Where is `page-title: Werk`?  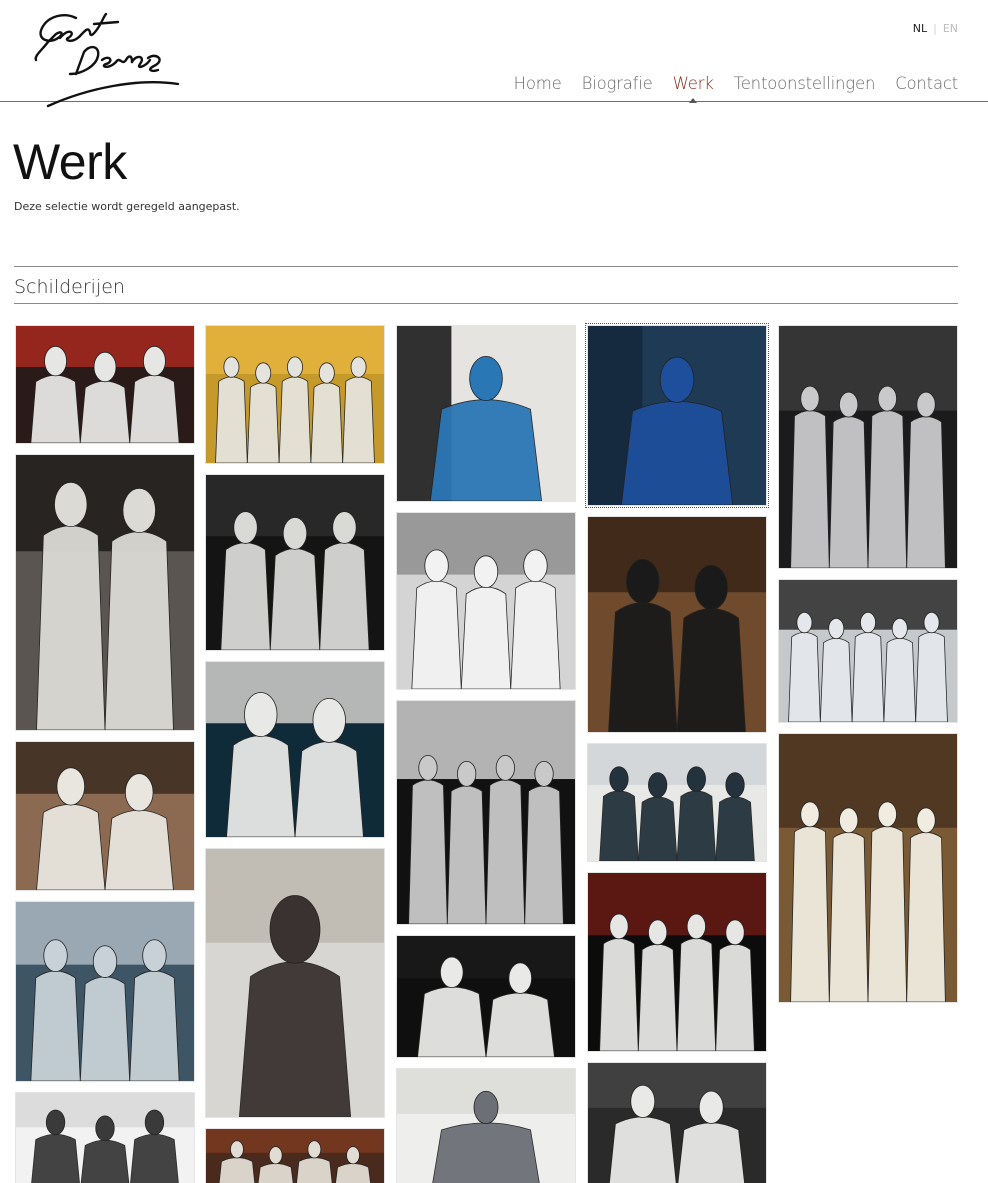
page-title: Werk is located at coordinates (70, 162).